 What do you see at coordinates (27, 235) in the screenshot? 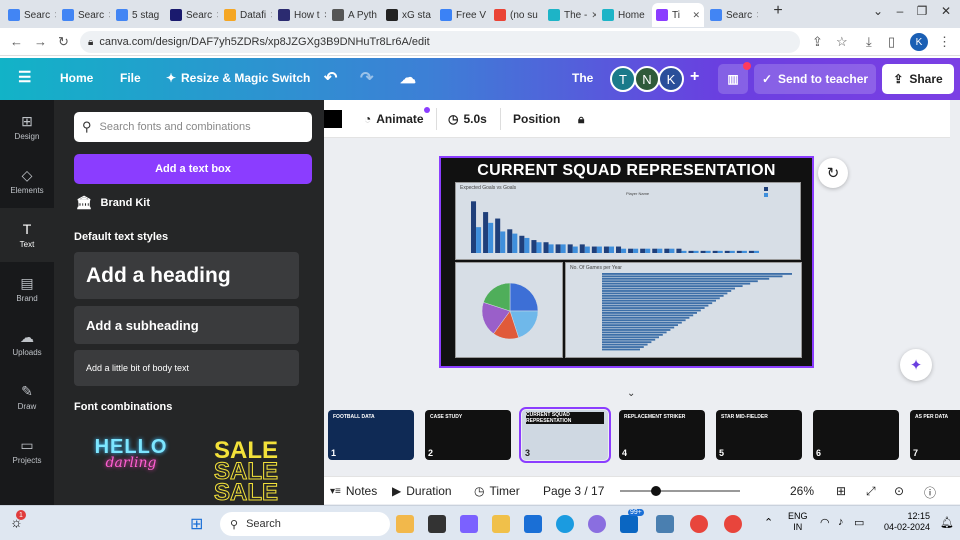
I see `rail-item-text: T Text` at bounding box center [27, 235].